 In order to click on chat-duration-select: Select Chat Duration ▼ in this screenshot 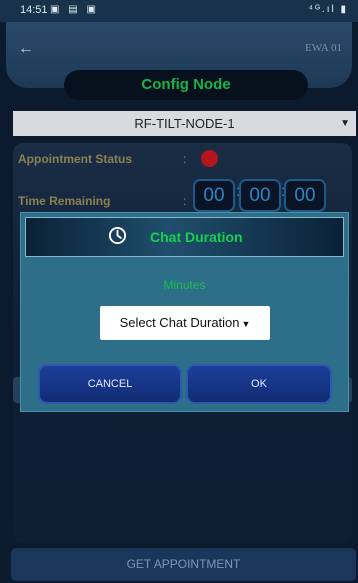, I will do `click(185, 323)`.